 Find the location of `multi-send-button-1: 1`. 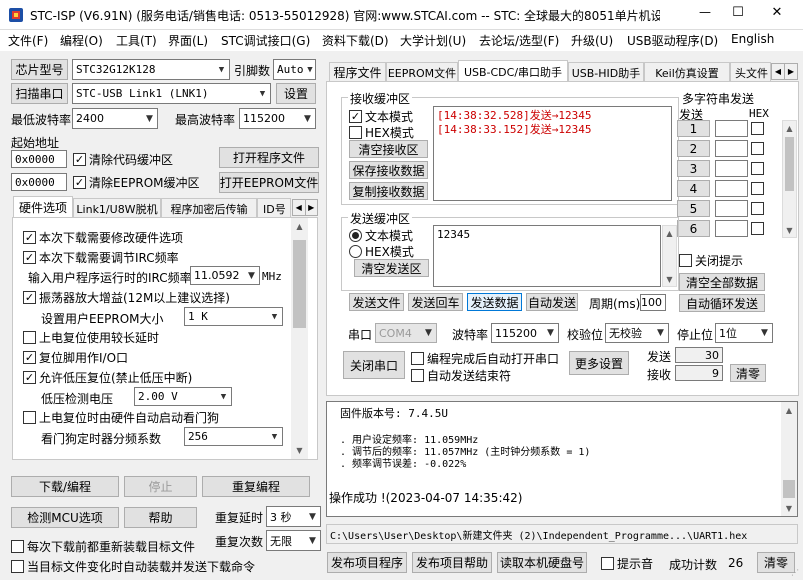

multi-send-button-1: 1 is located at coordinates (693, 128).